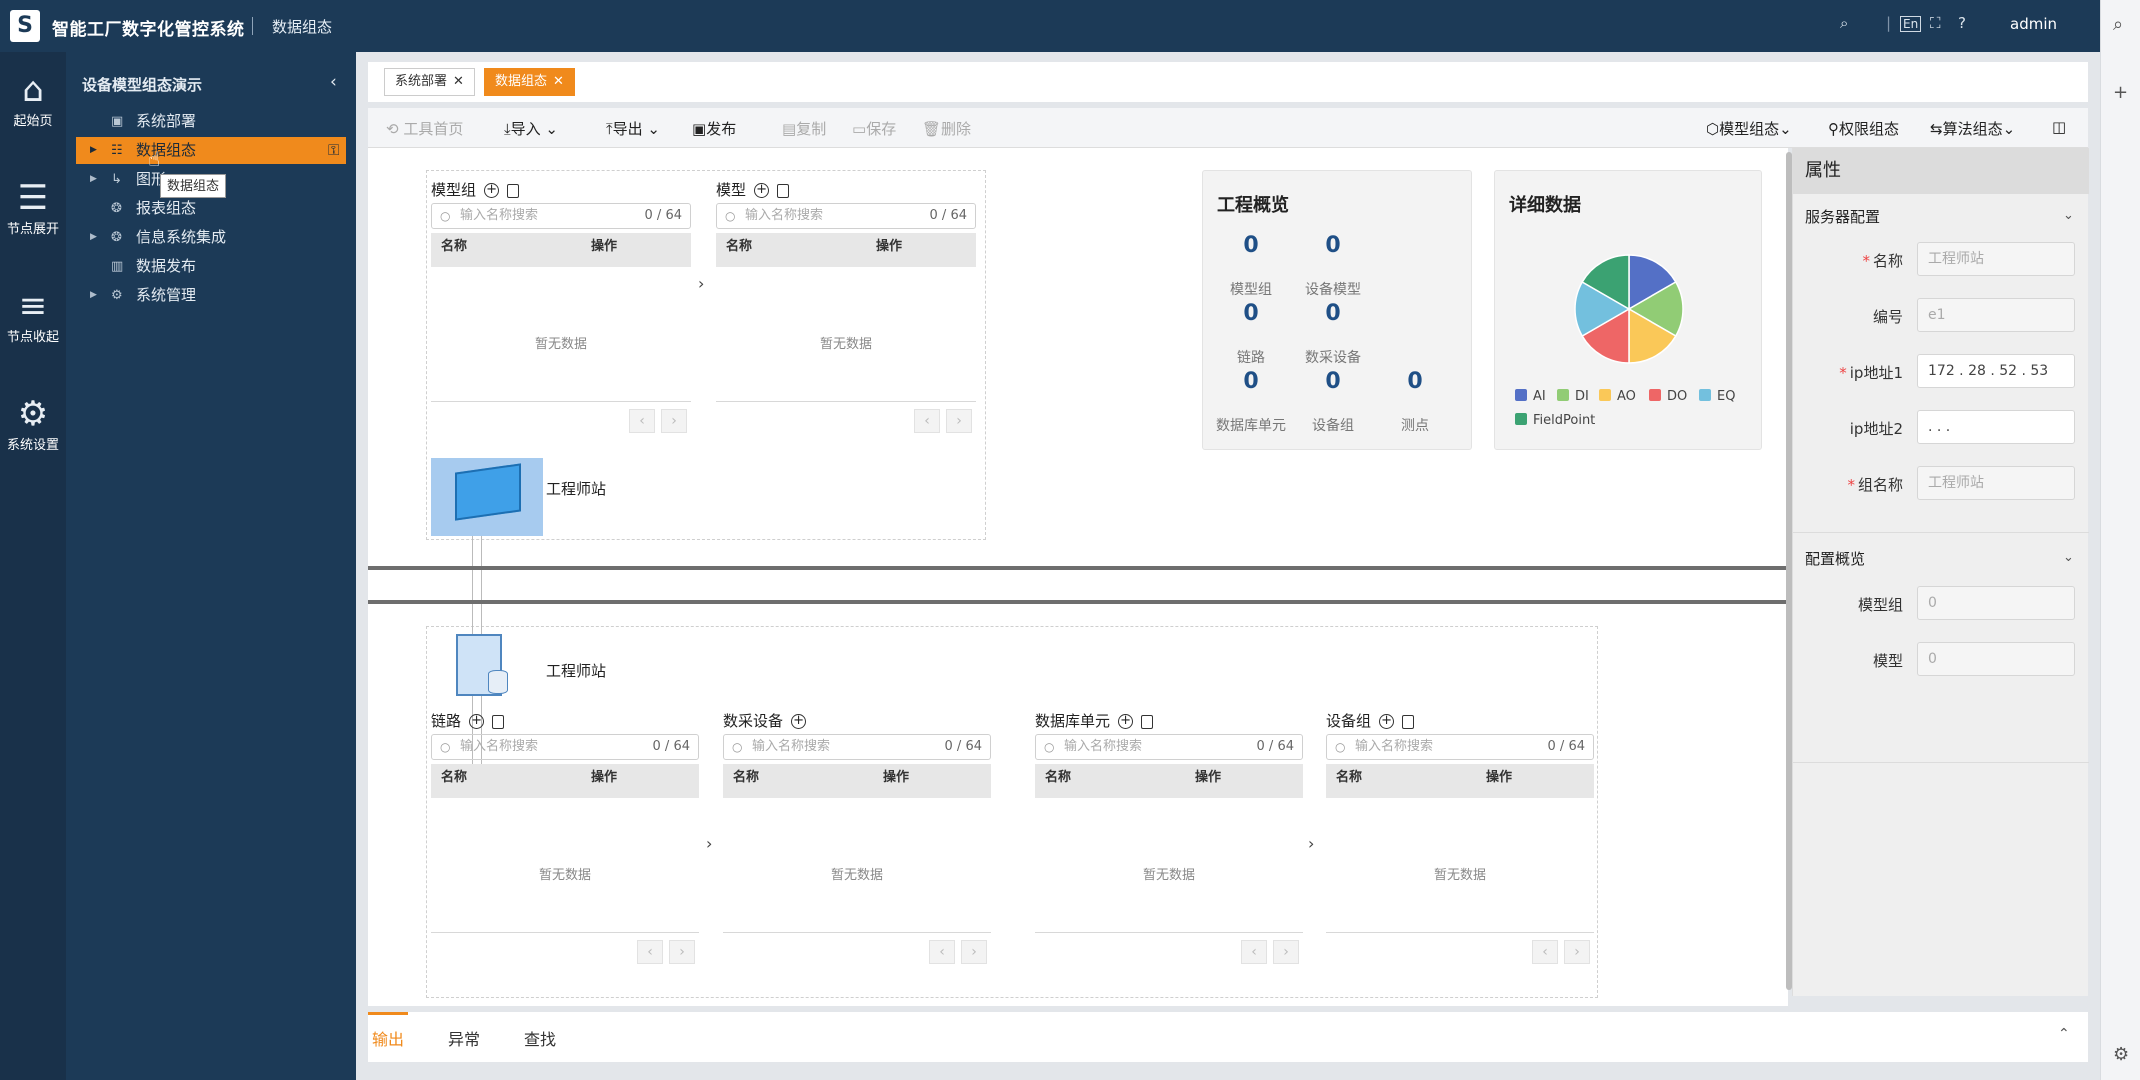  I want to click on copy-button: ▤复制, so click(804, 128).